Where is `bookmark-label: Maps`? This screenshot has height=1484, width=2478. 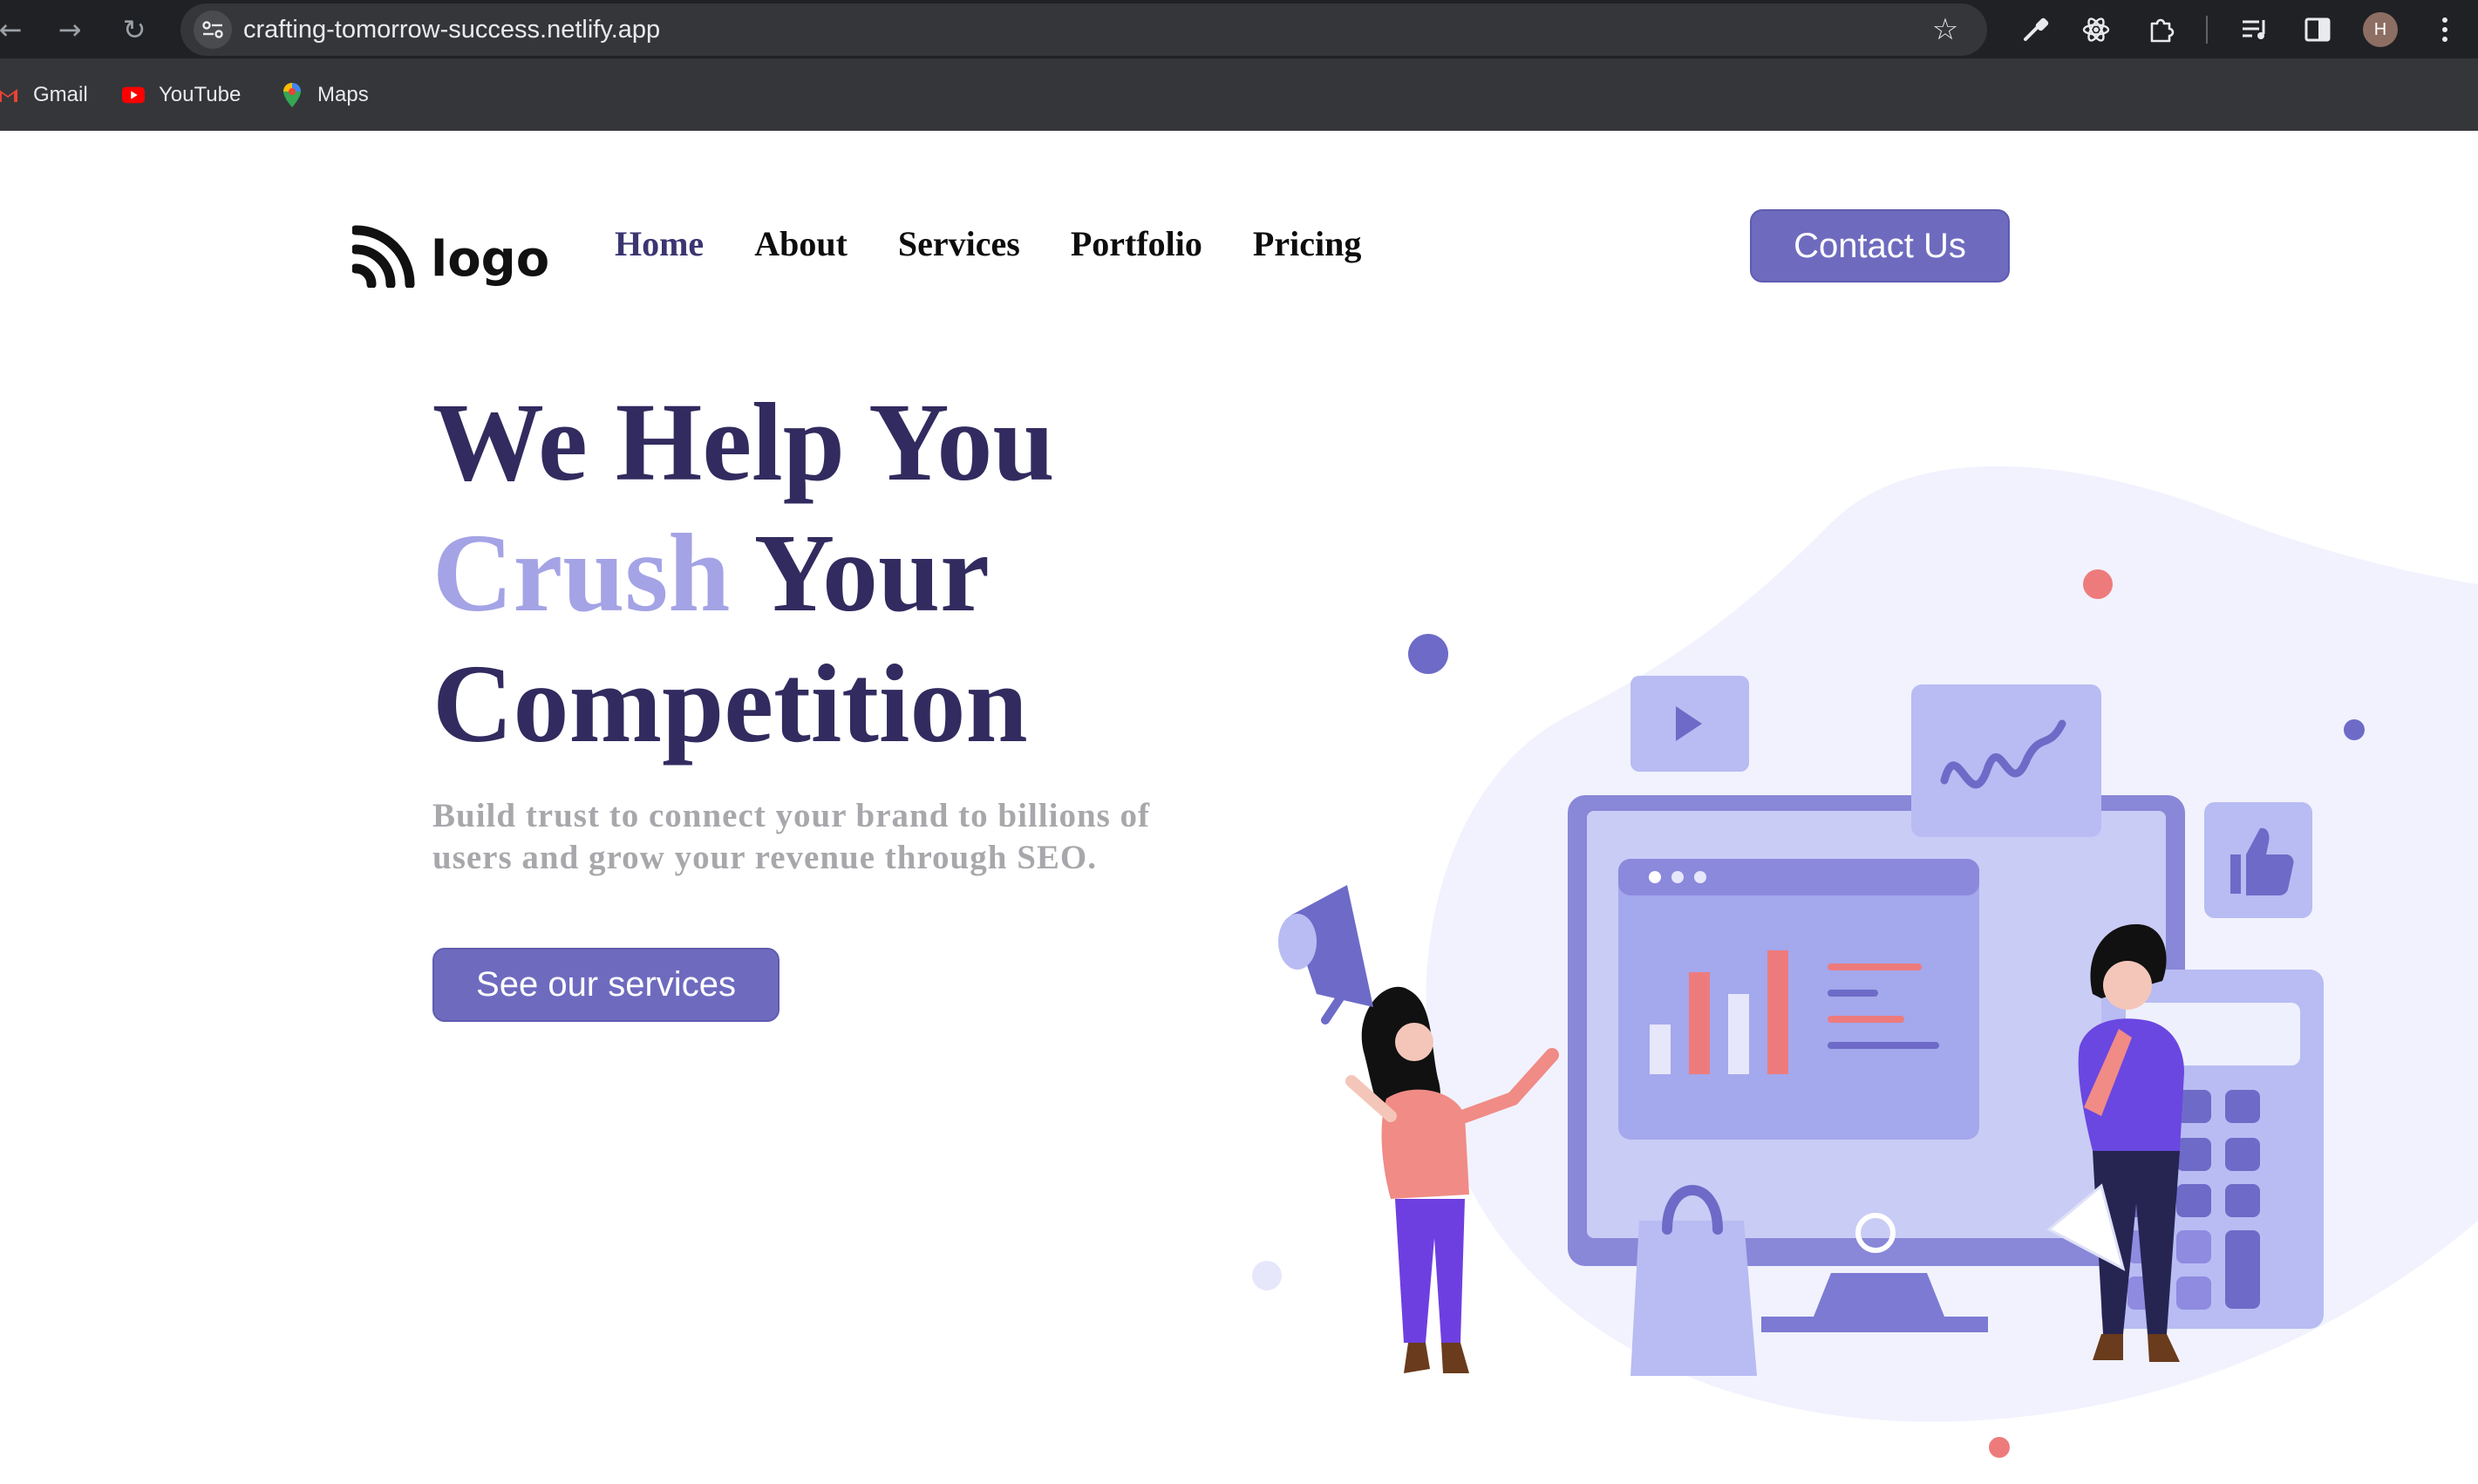 bookmark-label: Maps is located at coordinates (343, 94).